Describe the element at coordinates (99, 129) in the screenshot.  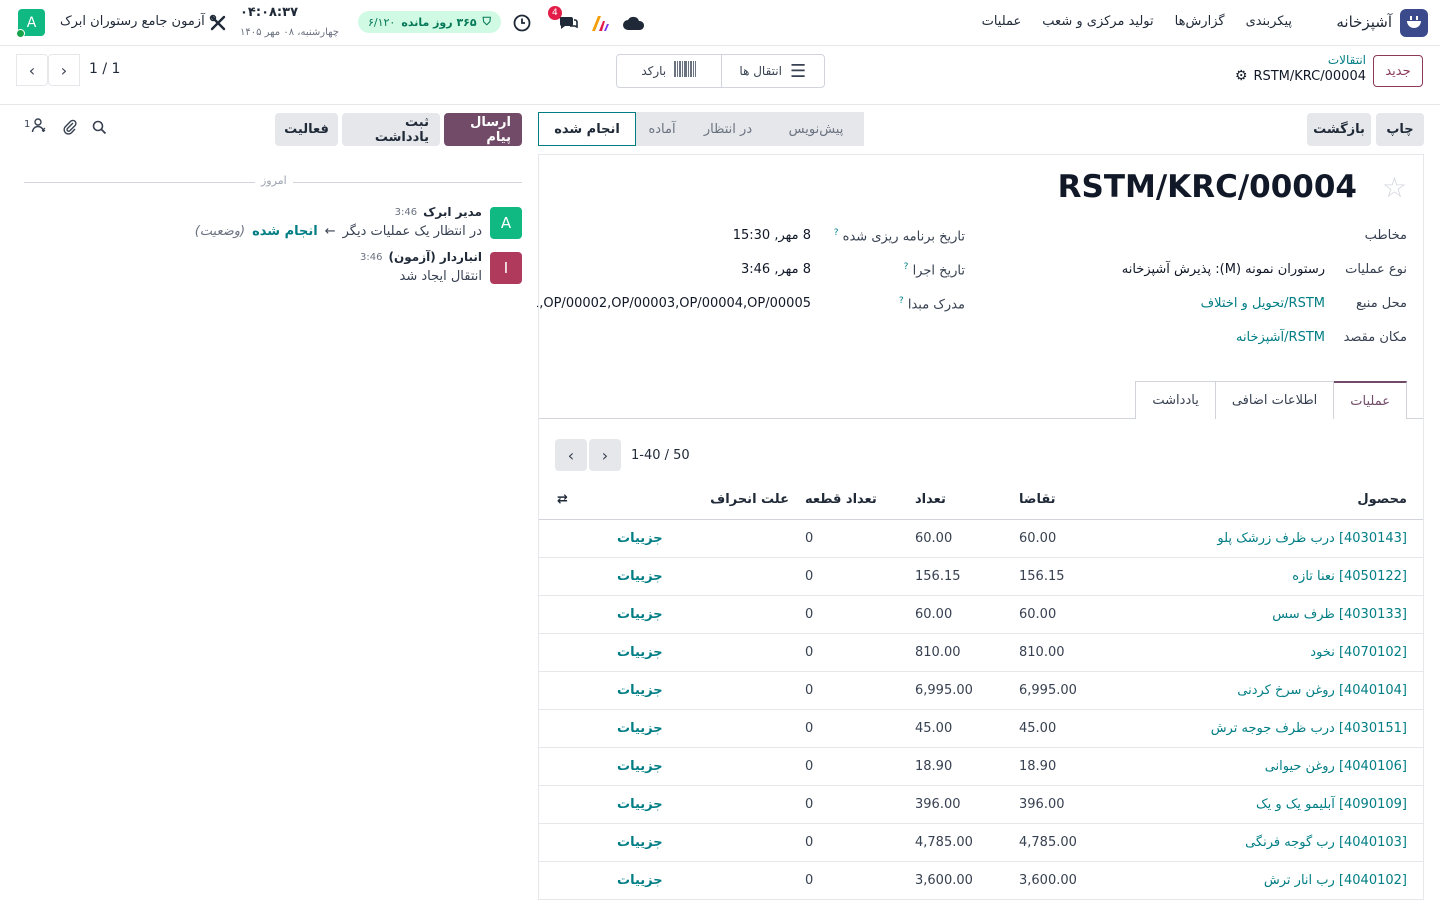
I see `search-icon` at that location.